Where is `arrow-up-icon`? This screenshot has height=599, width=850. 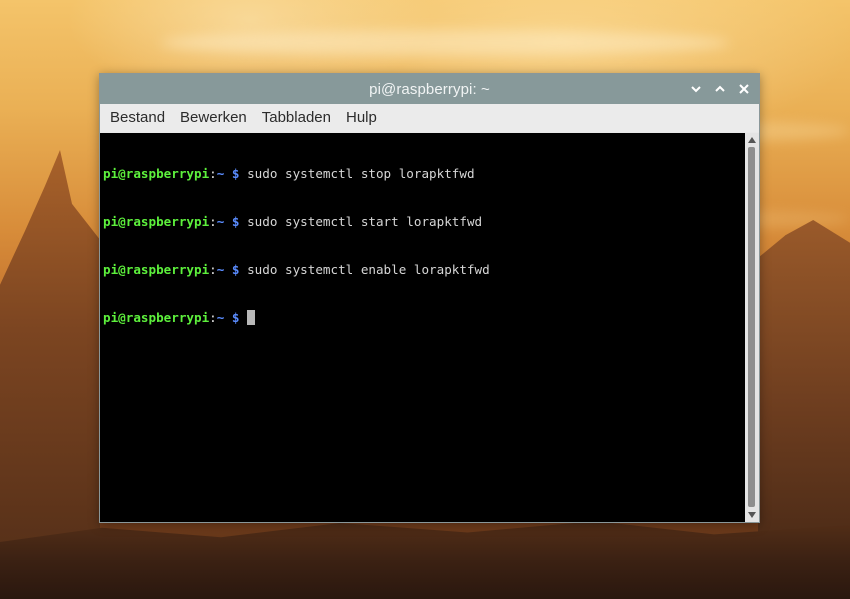 arrow-up-icon is located at coordinates (752, 140).